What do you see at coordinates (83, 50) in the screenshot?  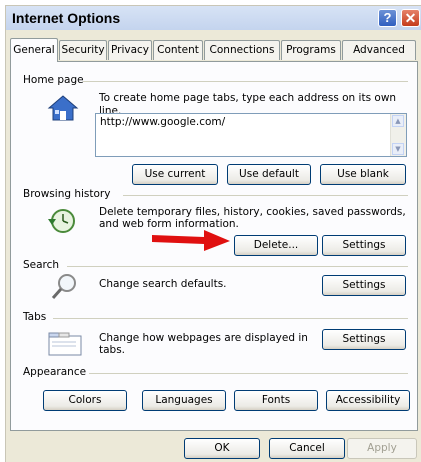 I see `tab-security: Security` at bounding box center [83, 50].